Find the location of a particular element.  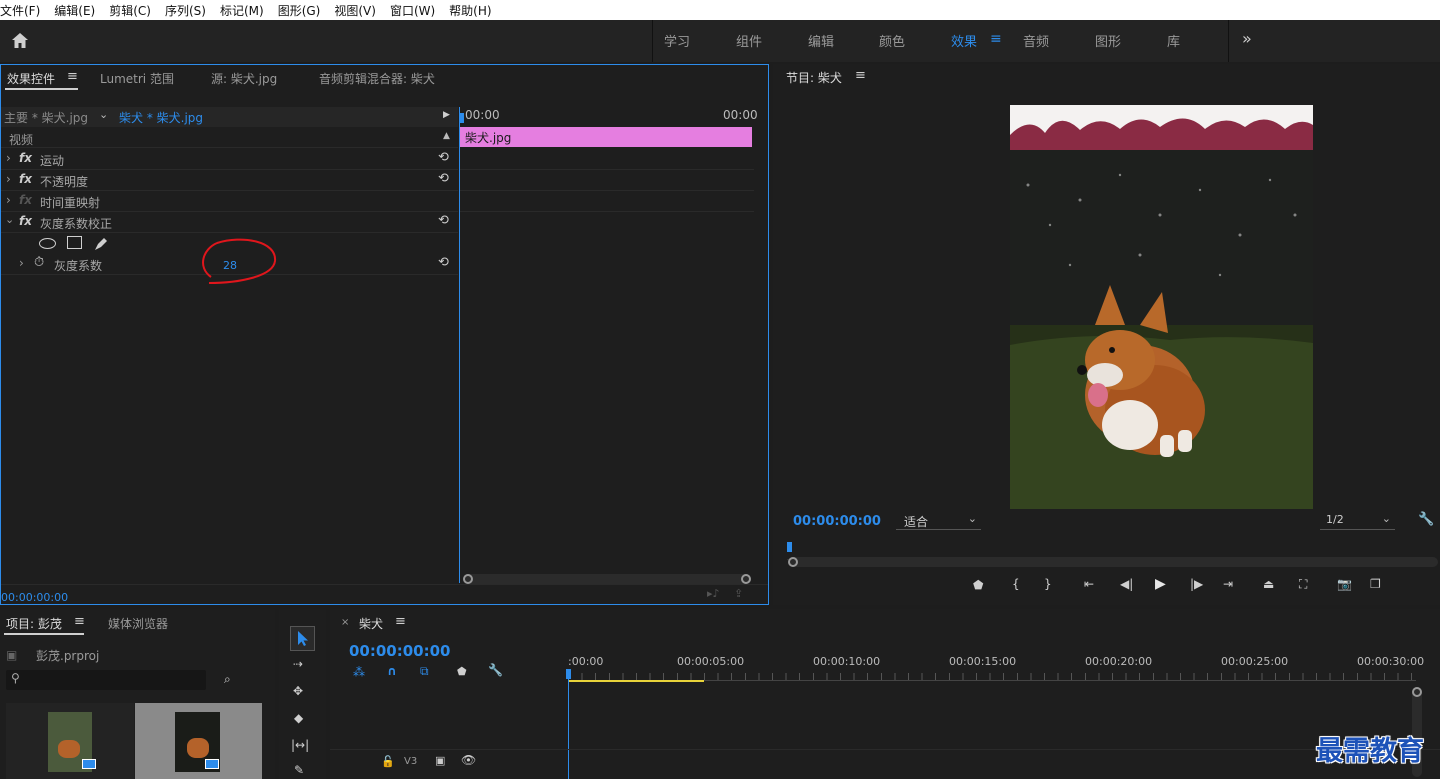

mark-out-icon: } is located at coordinates (1048, 584).